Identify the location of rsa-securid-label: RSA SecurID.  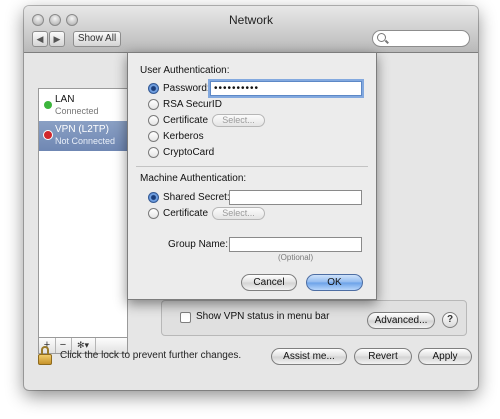
(192, 104).